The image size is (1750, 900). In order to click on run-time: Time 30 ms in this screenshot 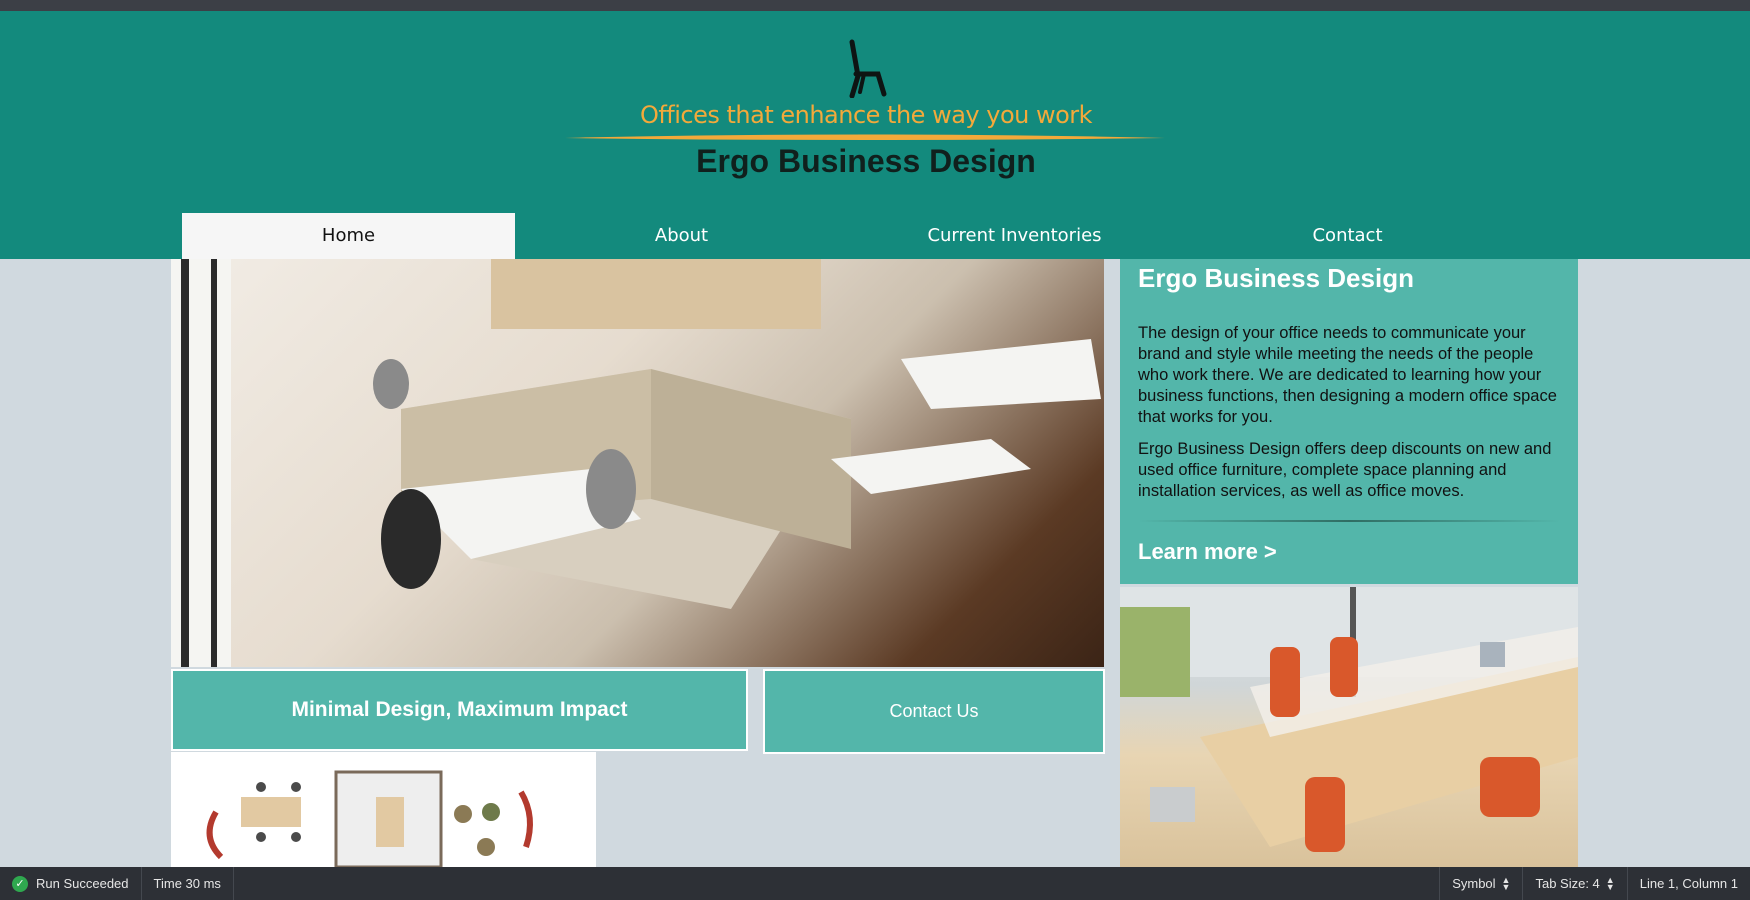, I will do `click(188, 883)`.